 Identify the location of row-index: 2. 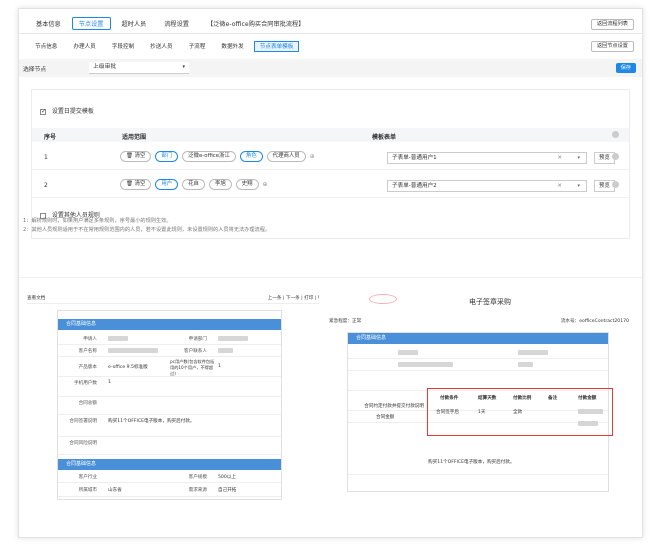
(46, 185).